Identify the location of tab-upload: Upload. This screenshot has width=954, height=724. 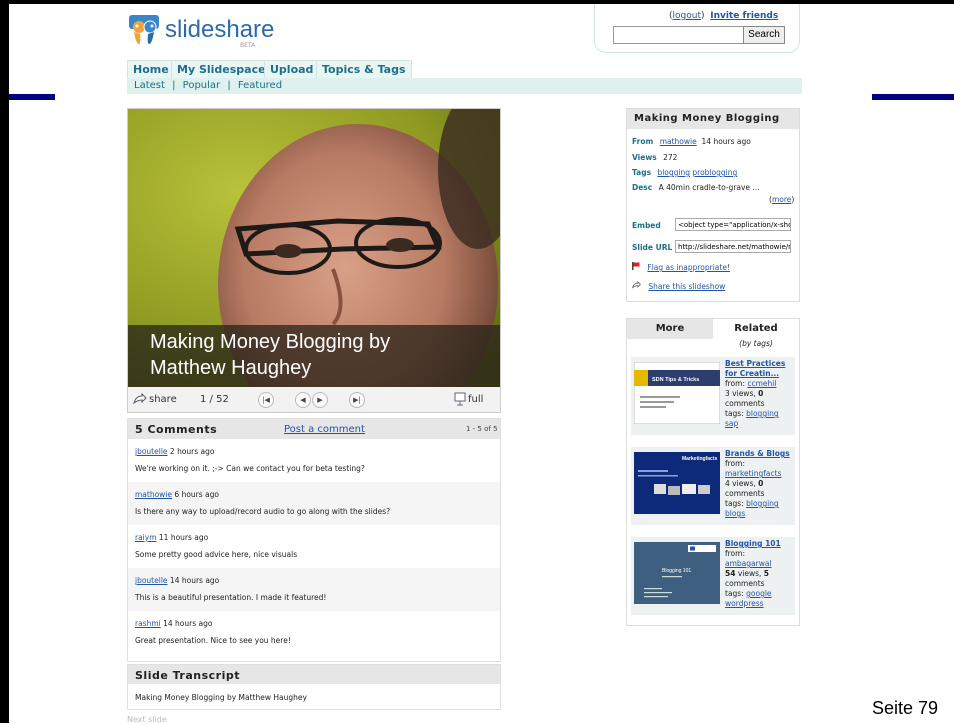
(292, 69).